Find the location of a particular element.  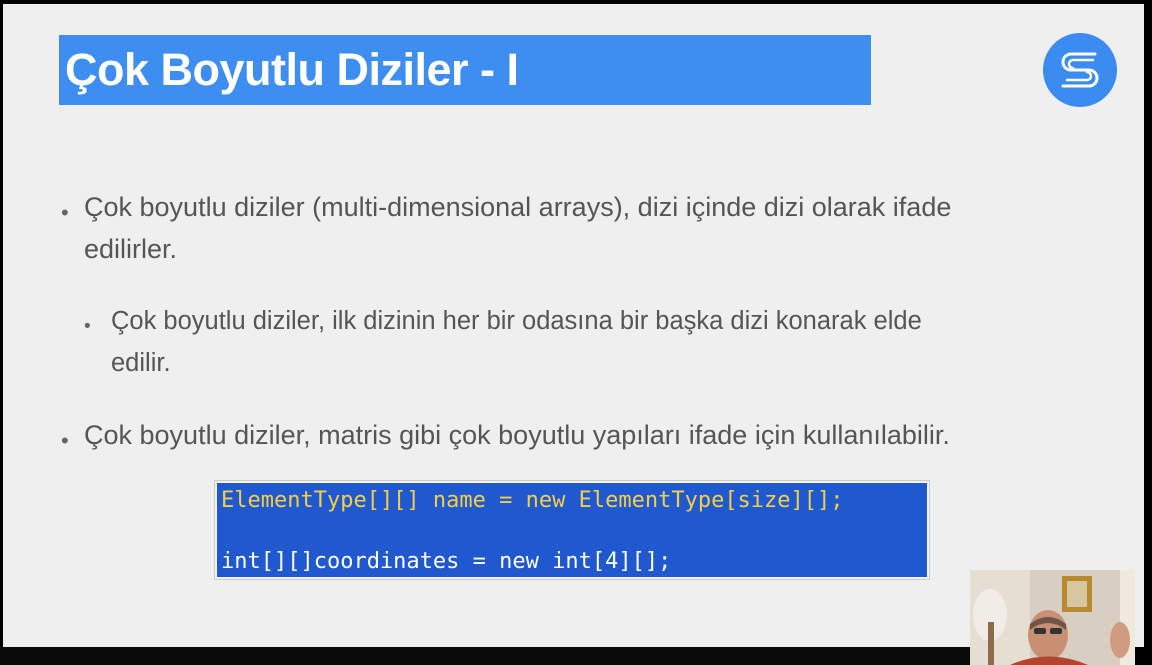

title-bar: Çok Boyutlu Diziler - I is located at coordinates (465, 70).